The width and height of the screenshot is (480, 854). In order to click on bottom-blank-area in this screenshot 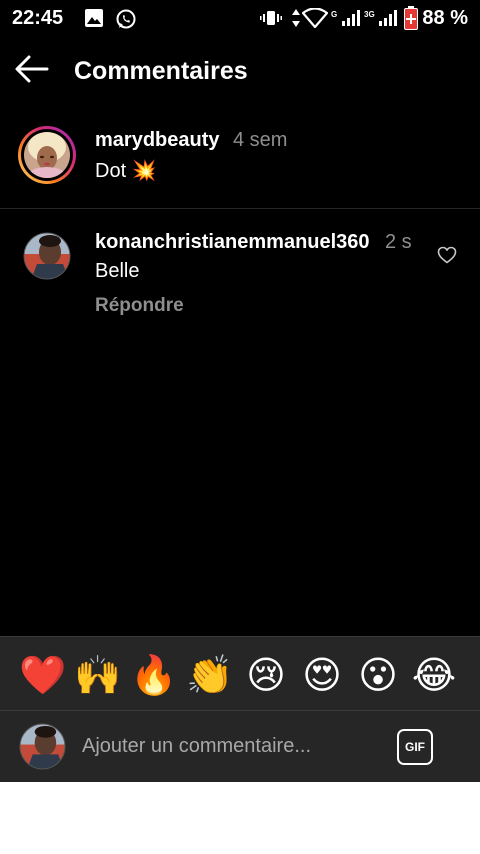, I will do `click(240, 818)`.